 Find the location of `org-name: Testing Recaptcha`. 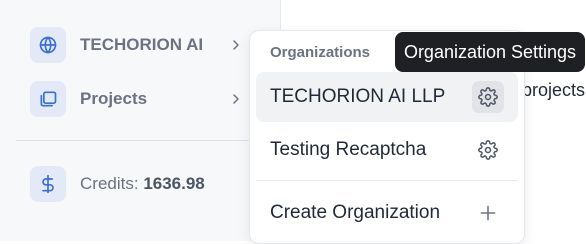

org-name: Testing Recaptcha is located at coordinates (348, 149).